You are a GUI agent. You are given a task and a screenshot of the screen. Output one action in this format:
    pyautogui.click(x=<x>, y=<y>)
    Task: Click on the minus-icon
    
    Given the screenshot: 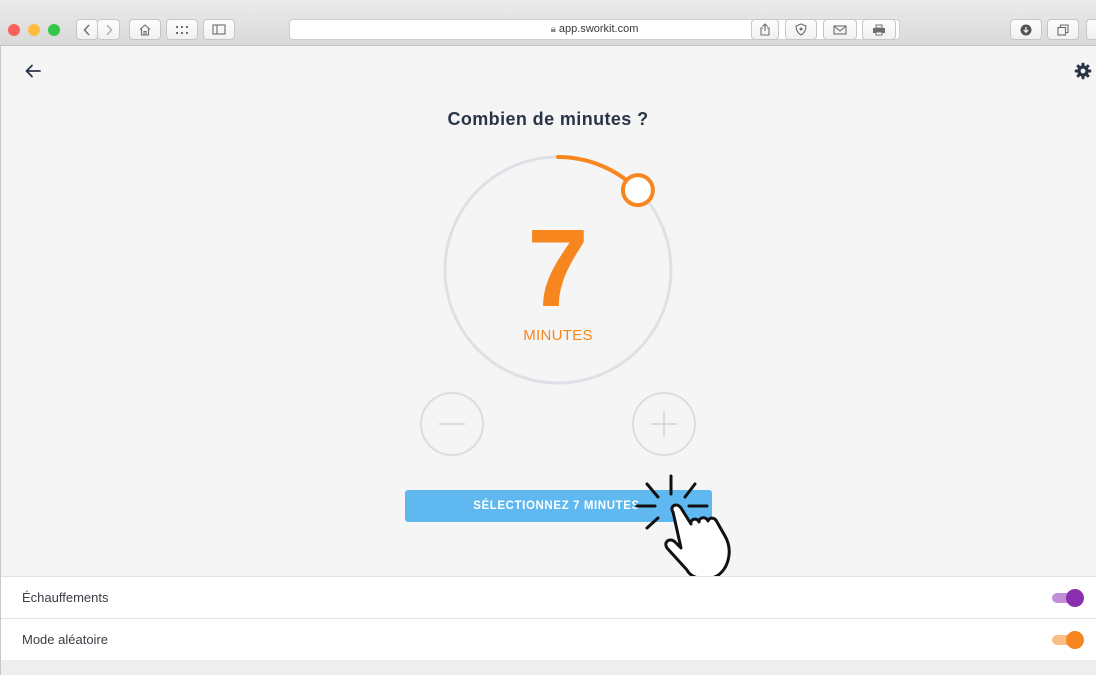 What is the action you would take?
    pyautogui.click(x=452, y=424)
    